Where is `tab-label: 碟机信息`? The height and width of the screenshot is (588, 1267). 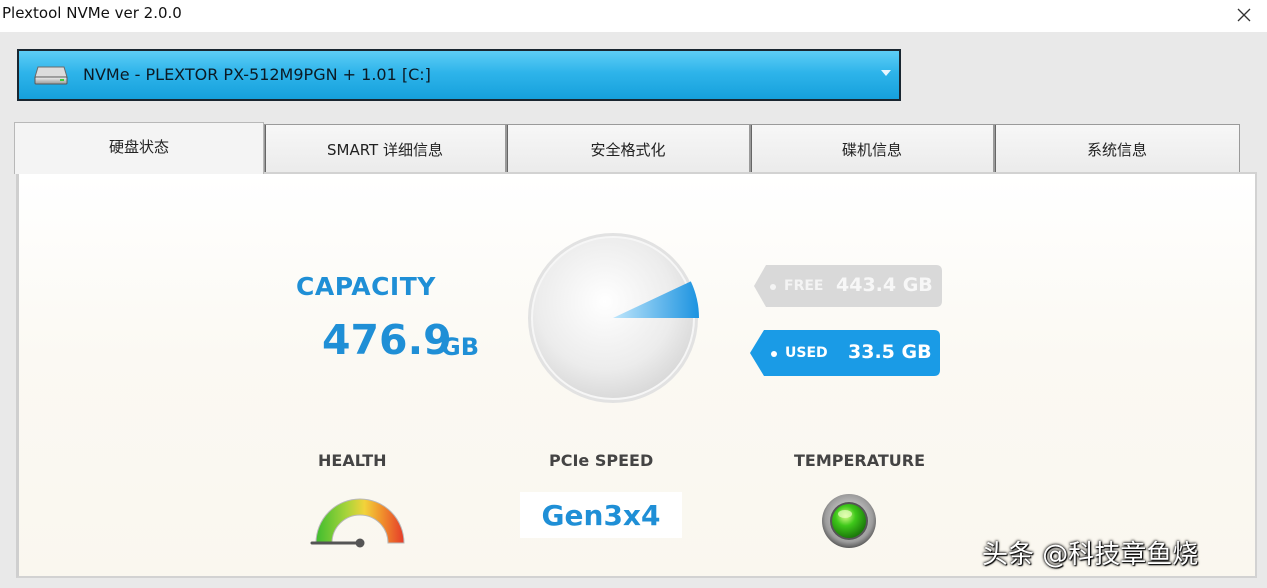
tab-label: 碟机信息 is located at coordinates (871, 150).